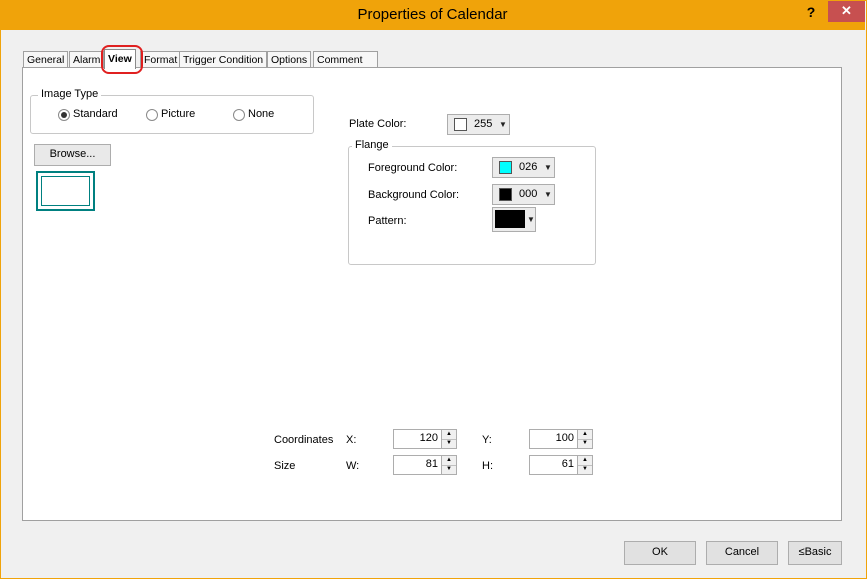  Describe the element at coordinates (70, 94) in the screenshot. I see `image-type-group-label: Image Type` at that location.